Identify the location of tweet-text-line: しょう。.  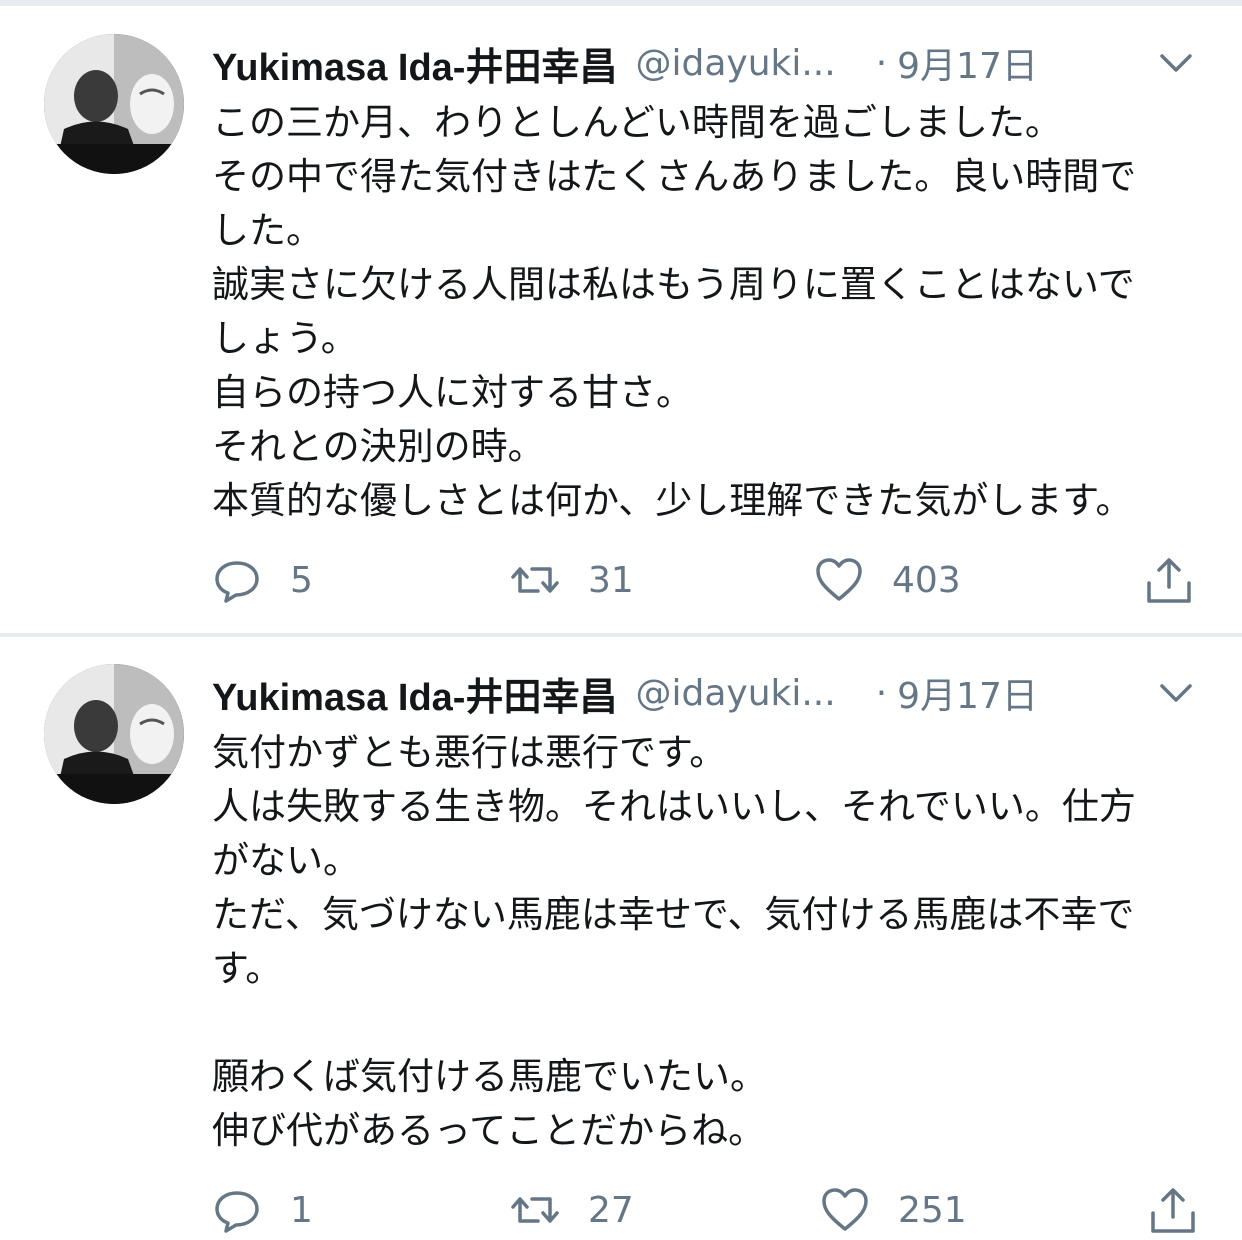
(285, 338).